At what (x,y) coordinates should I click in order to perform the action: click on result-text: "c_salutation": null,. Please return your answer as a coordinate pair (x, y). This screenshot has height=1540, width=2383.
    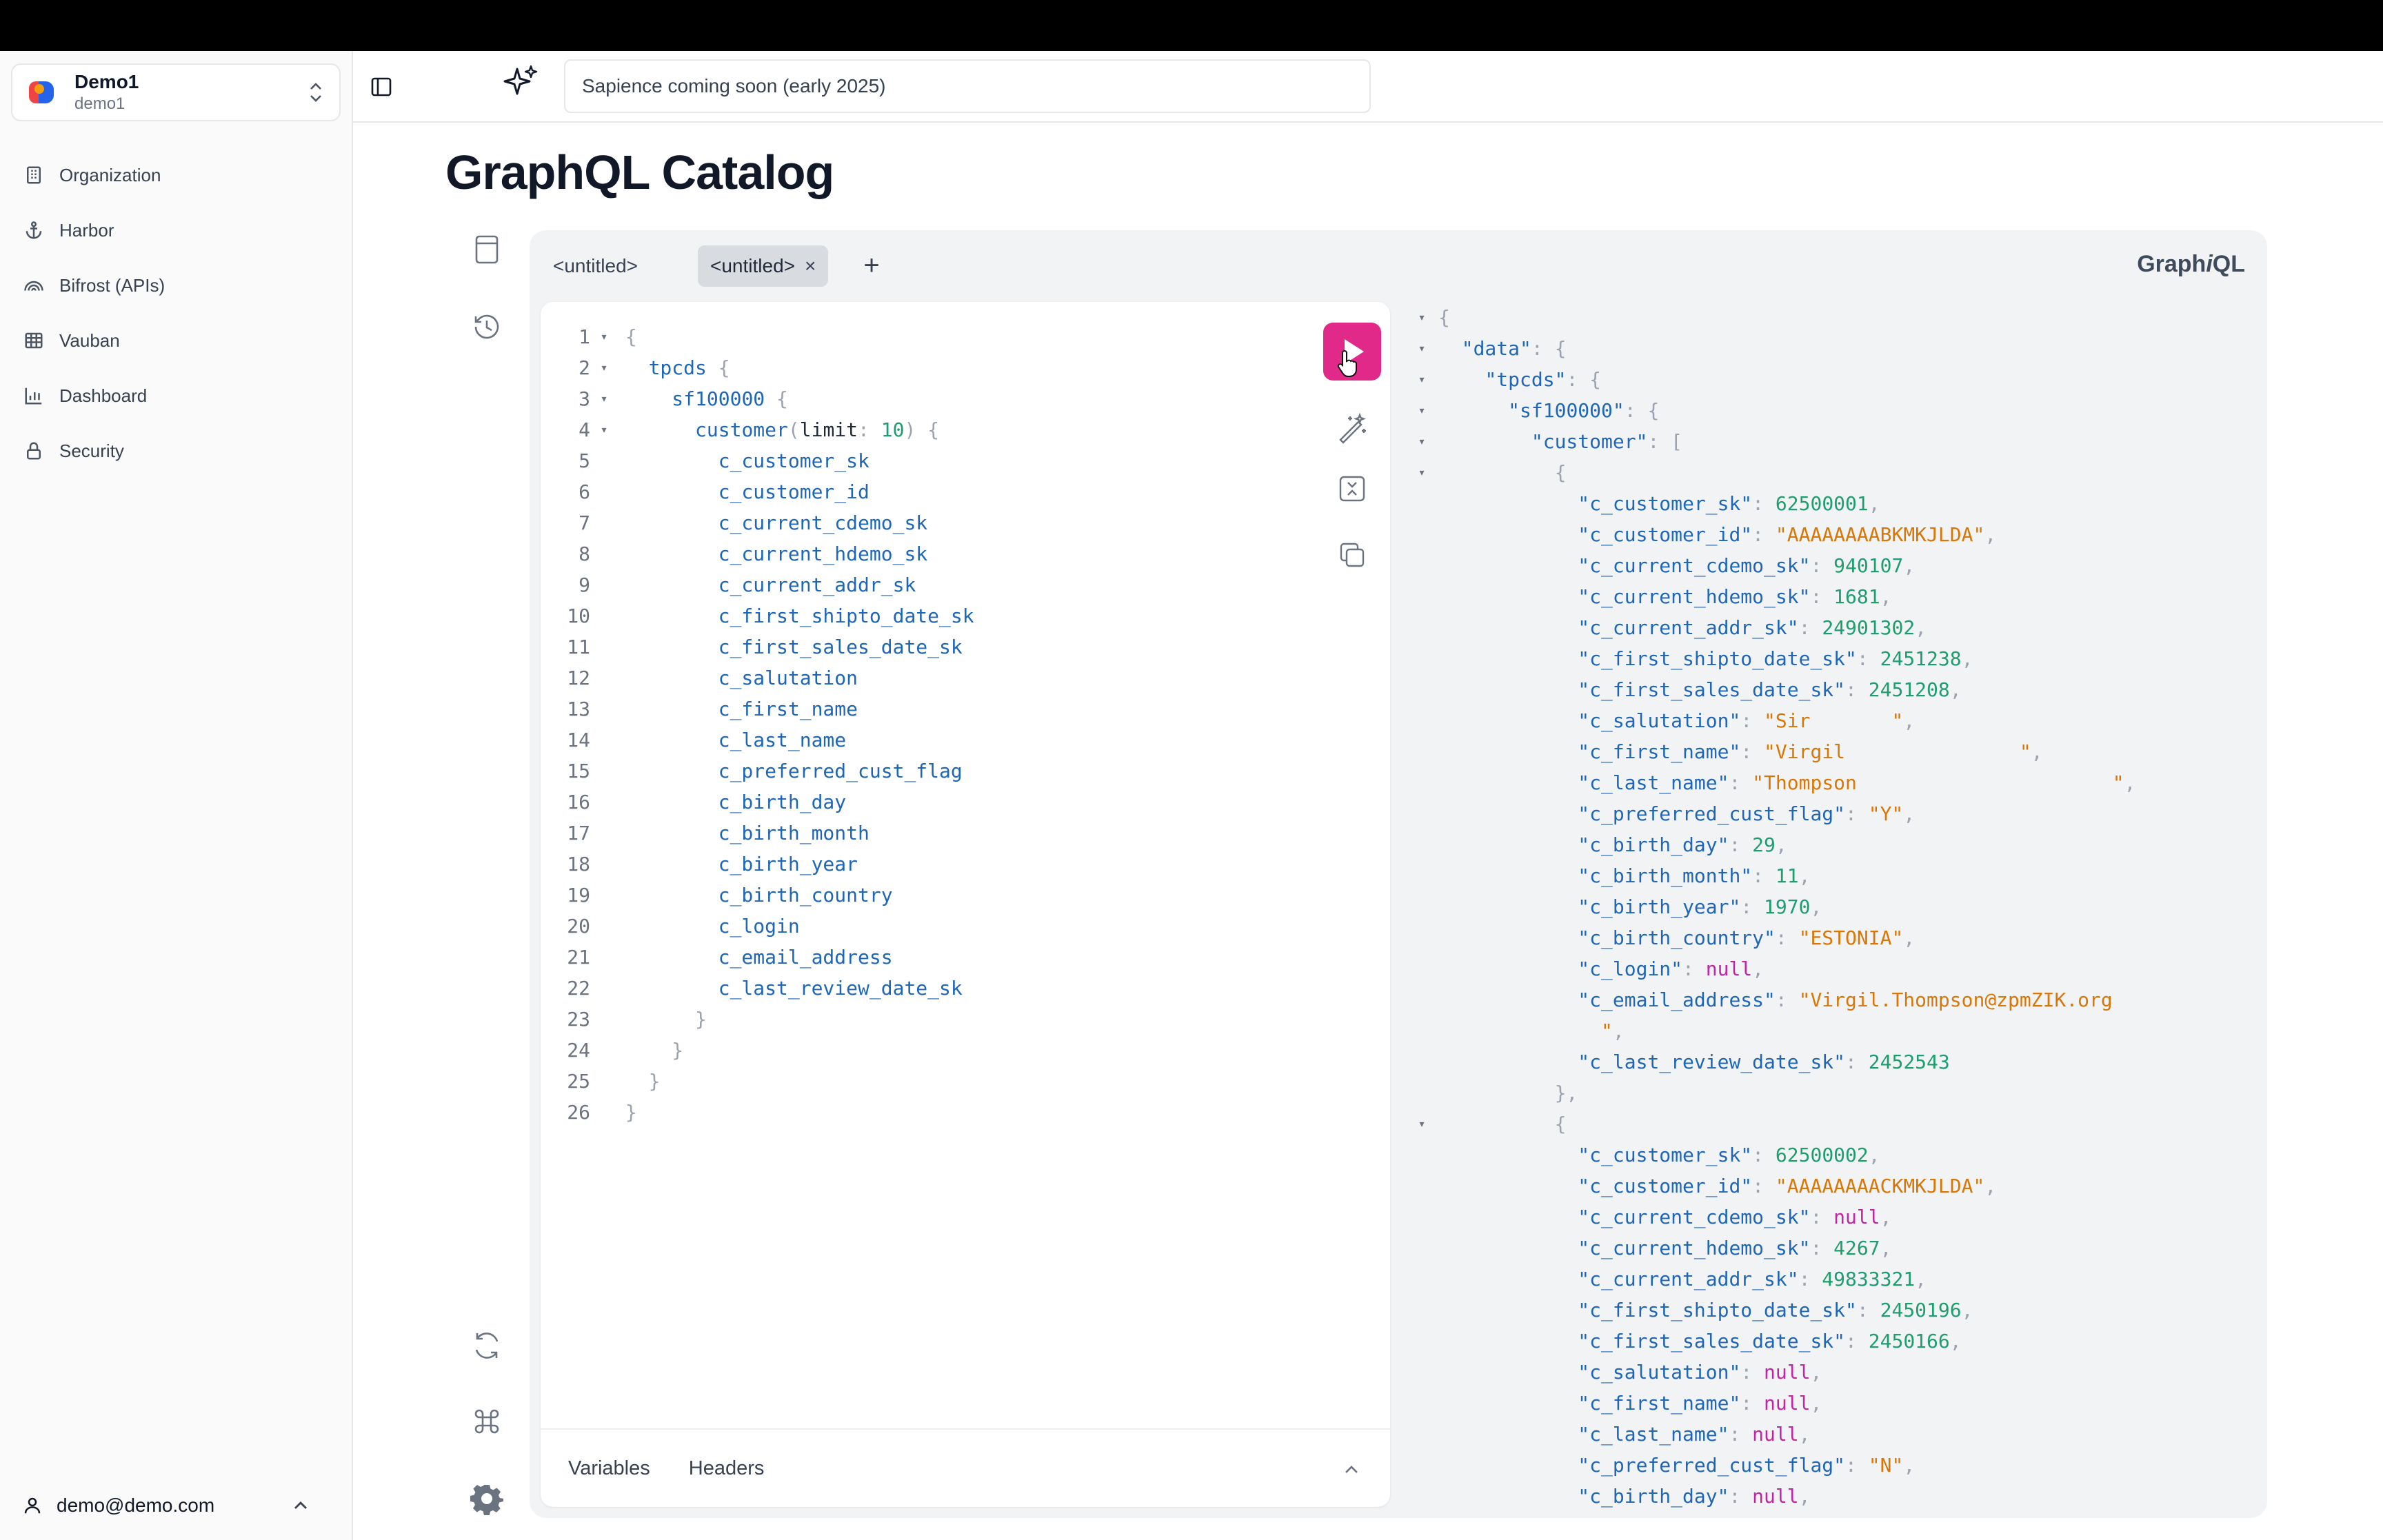
    Looking at the image, I should click on (1700, 1373).